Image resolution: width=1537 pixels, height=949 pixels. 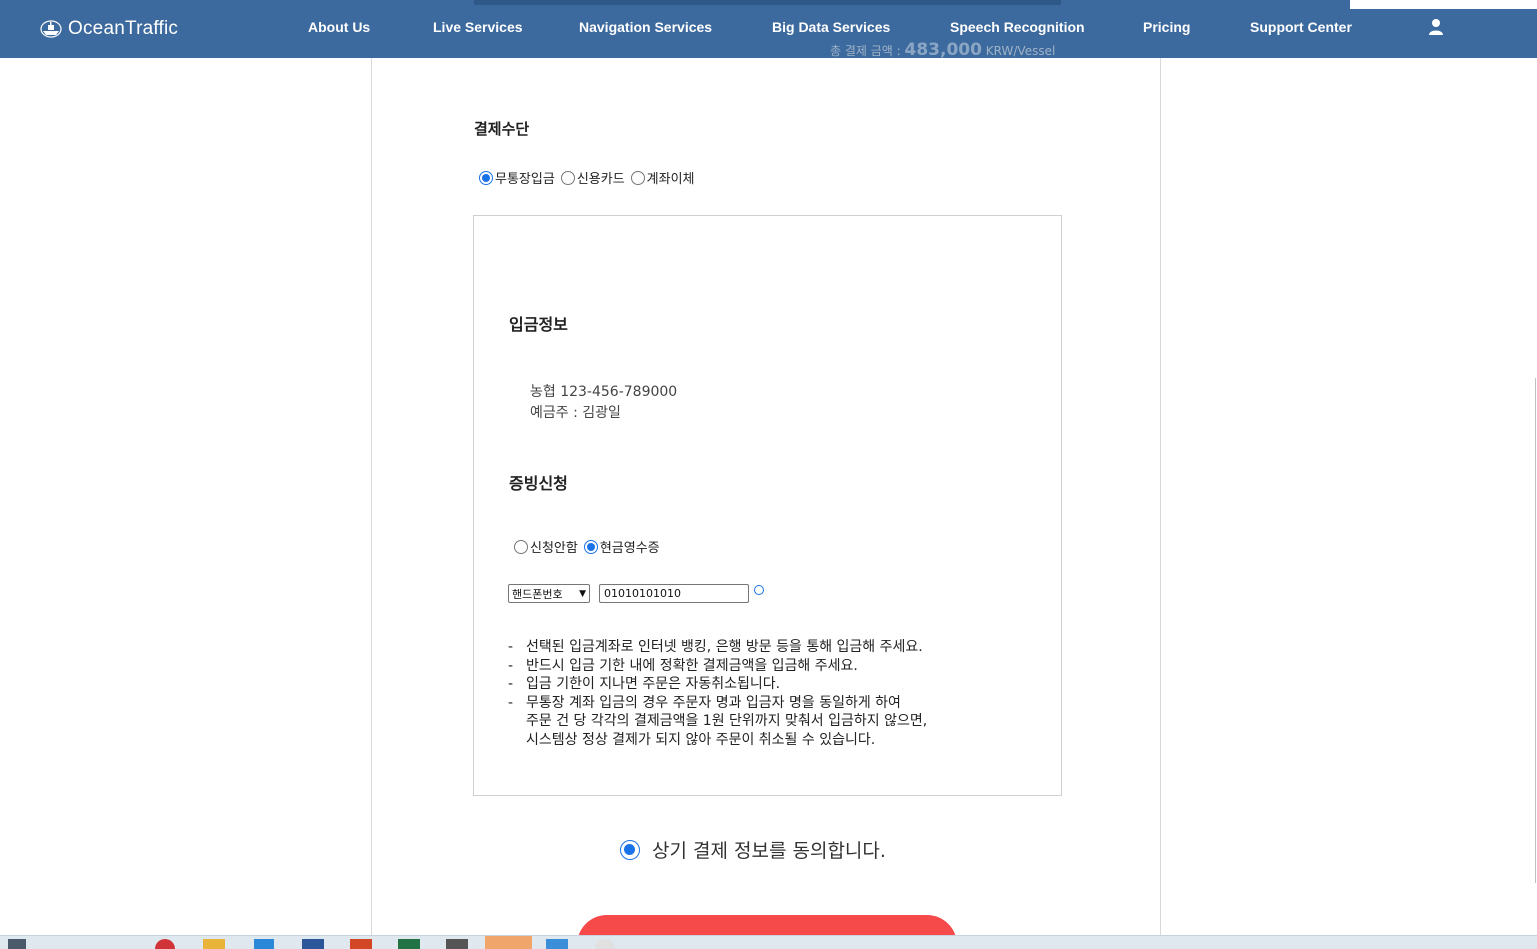 I want to click on payment-method-options: 무통장입금 신용카드 계좌이체, so click(x=588, y=177).